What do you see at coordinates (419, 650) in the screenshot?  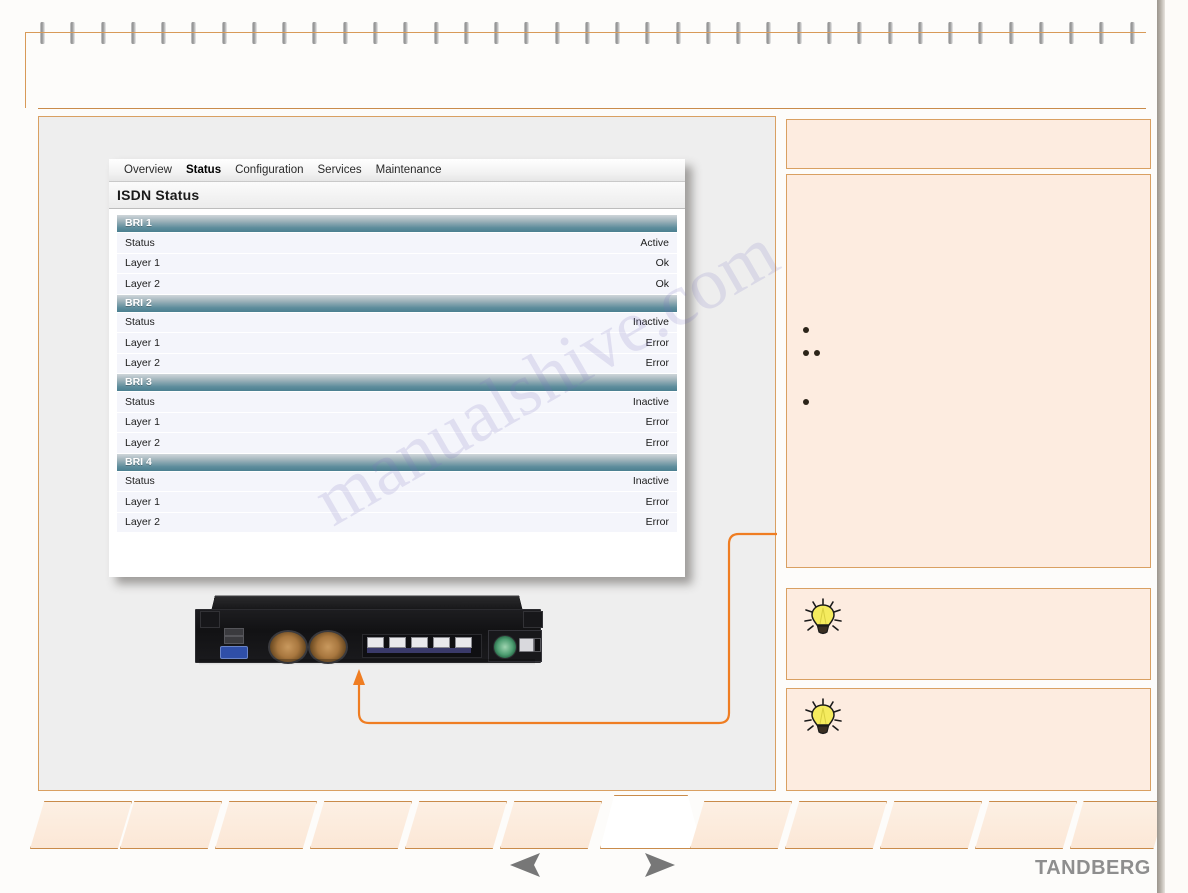 I see `isdn-bay-strip` at bounding box center [419, 650].